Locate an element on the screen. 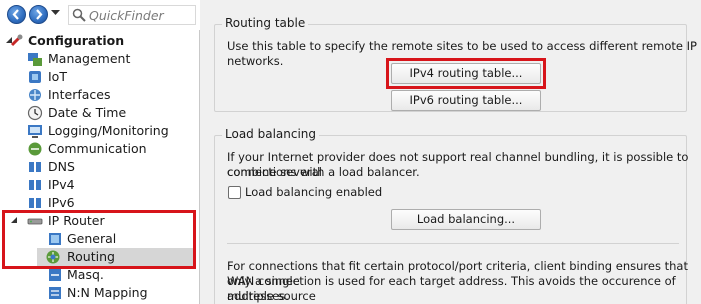  monitoring-icon is located at coordinates (35, 131).